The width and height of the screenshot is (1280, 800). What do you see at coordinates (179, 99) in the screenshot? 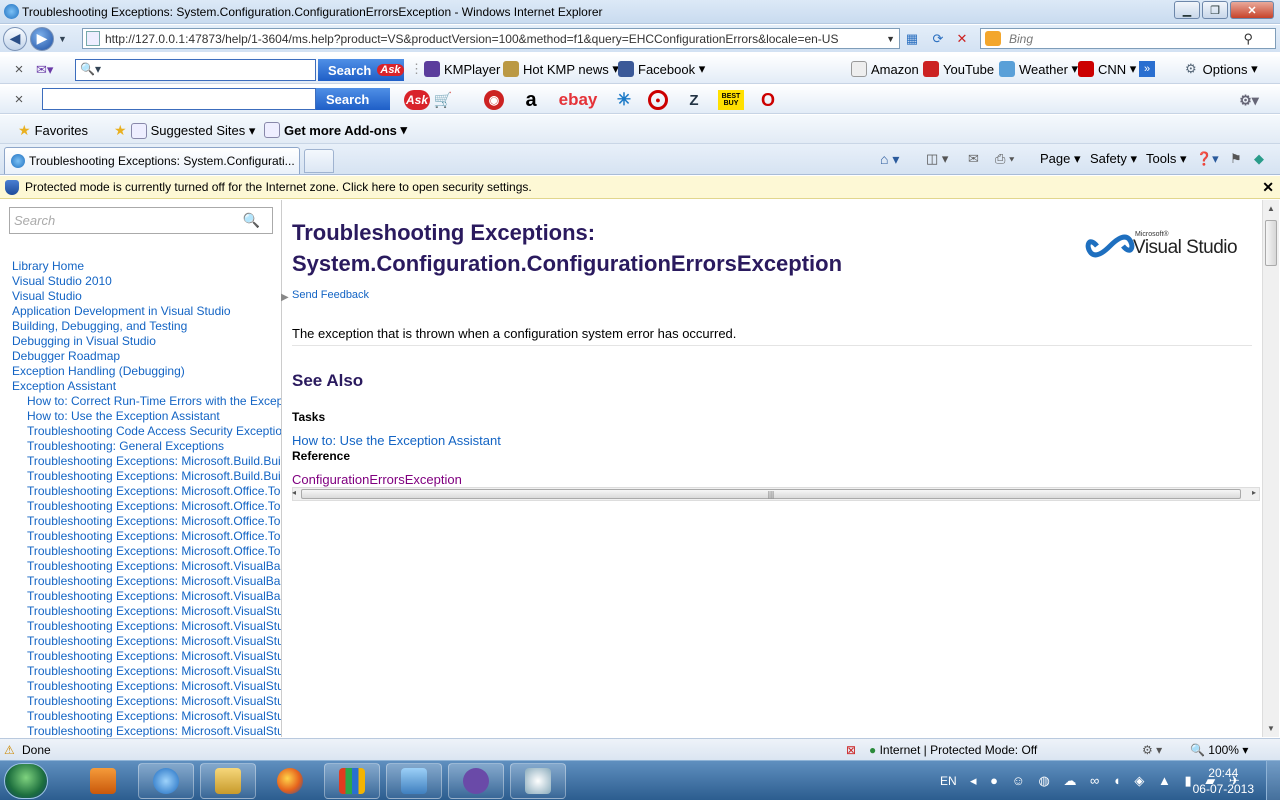
I see `toolbar2-search-input` at bounding box center [179, 99].